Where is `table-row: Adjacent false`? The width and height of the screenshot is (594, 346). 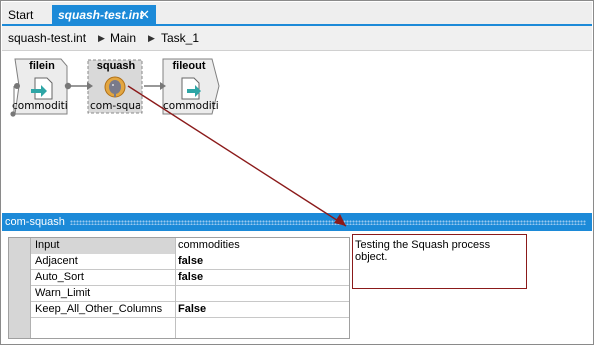
table-row: Adjacent false is located at coordinates (179, 262).